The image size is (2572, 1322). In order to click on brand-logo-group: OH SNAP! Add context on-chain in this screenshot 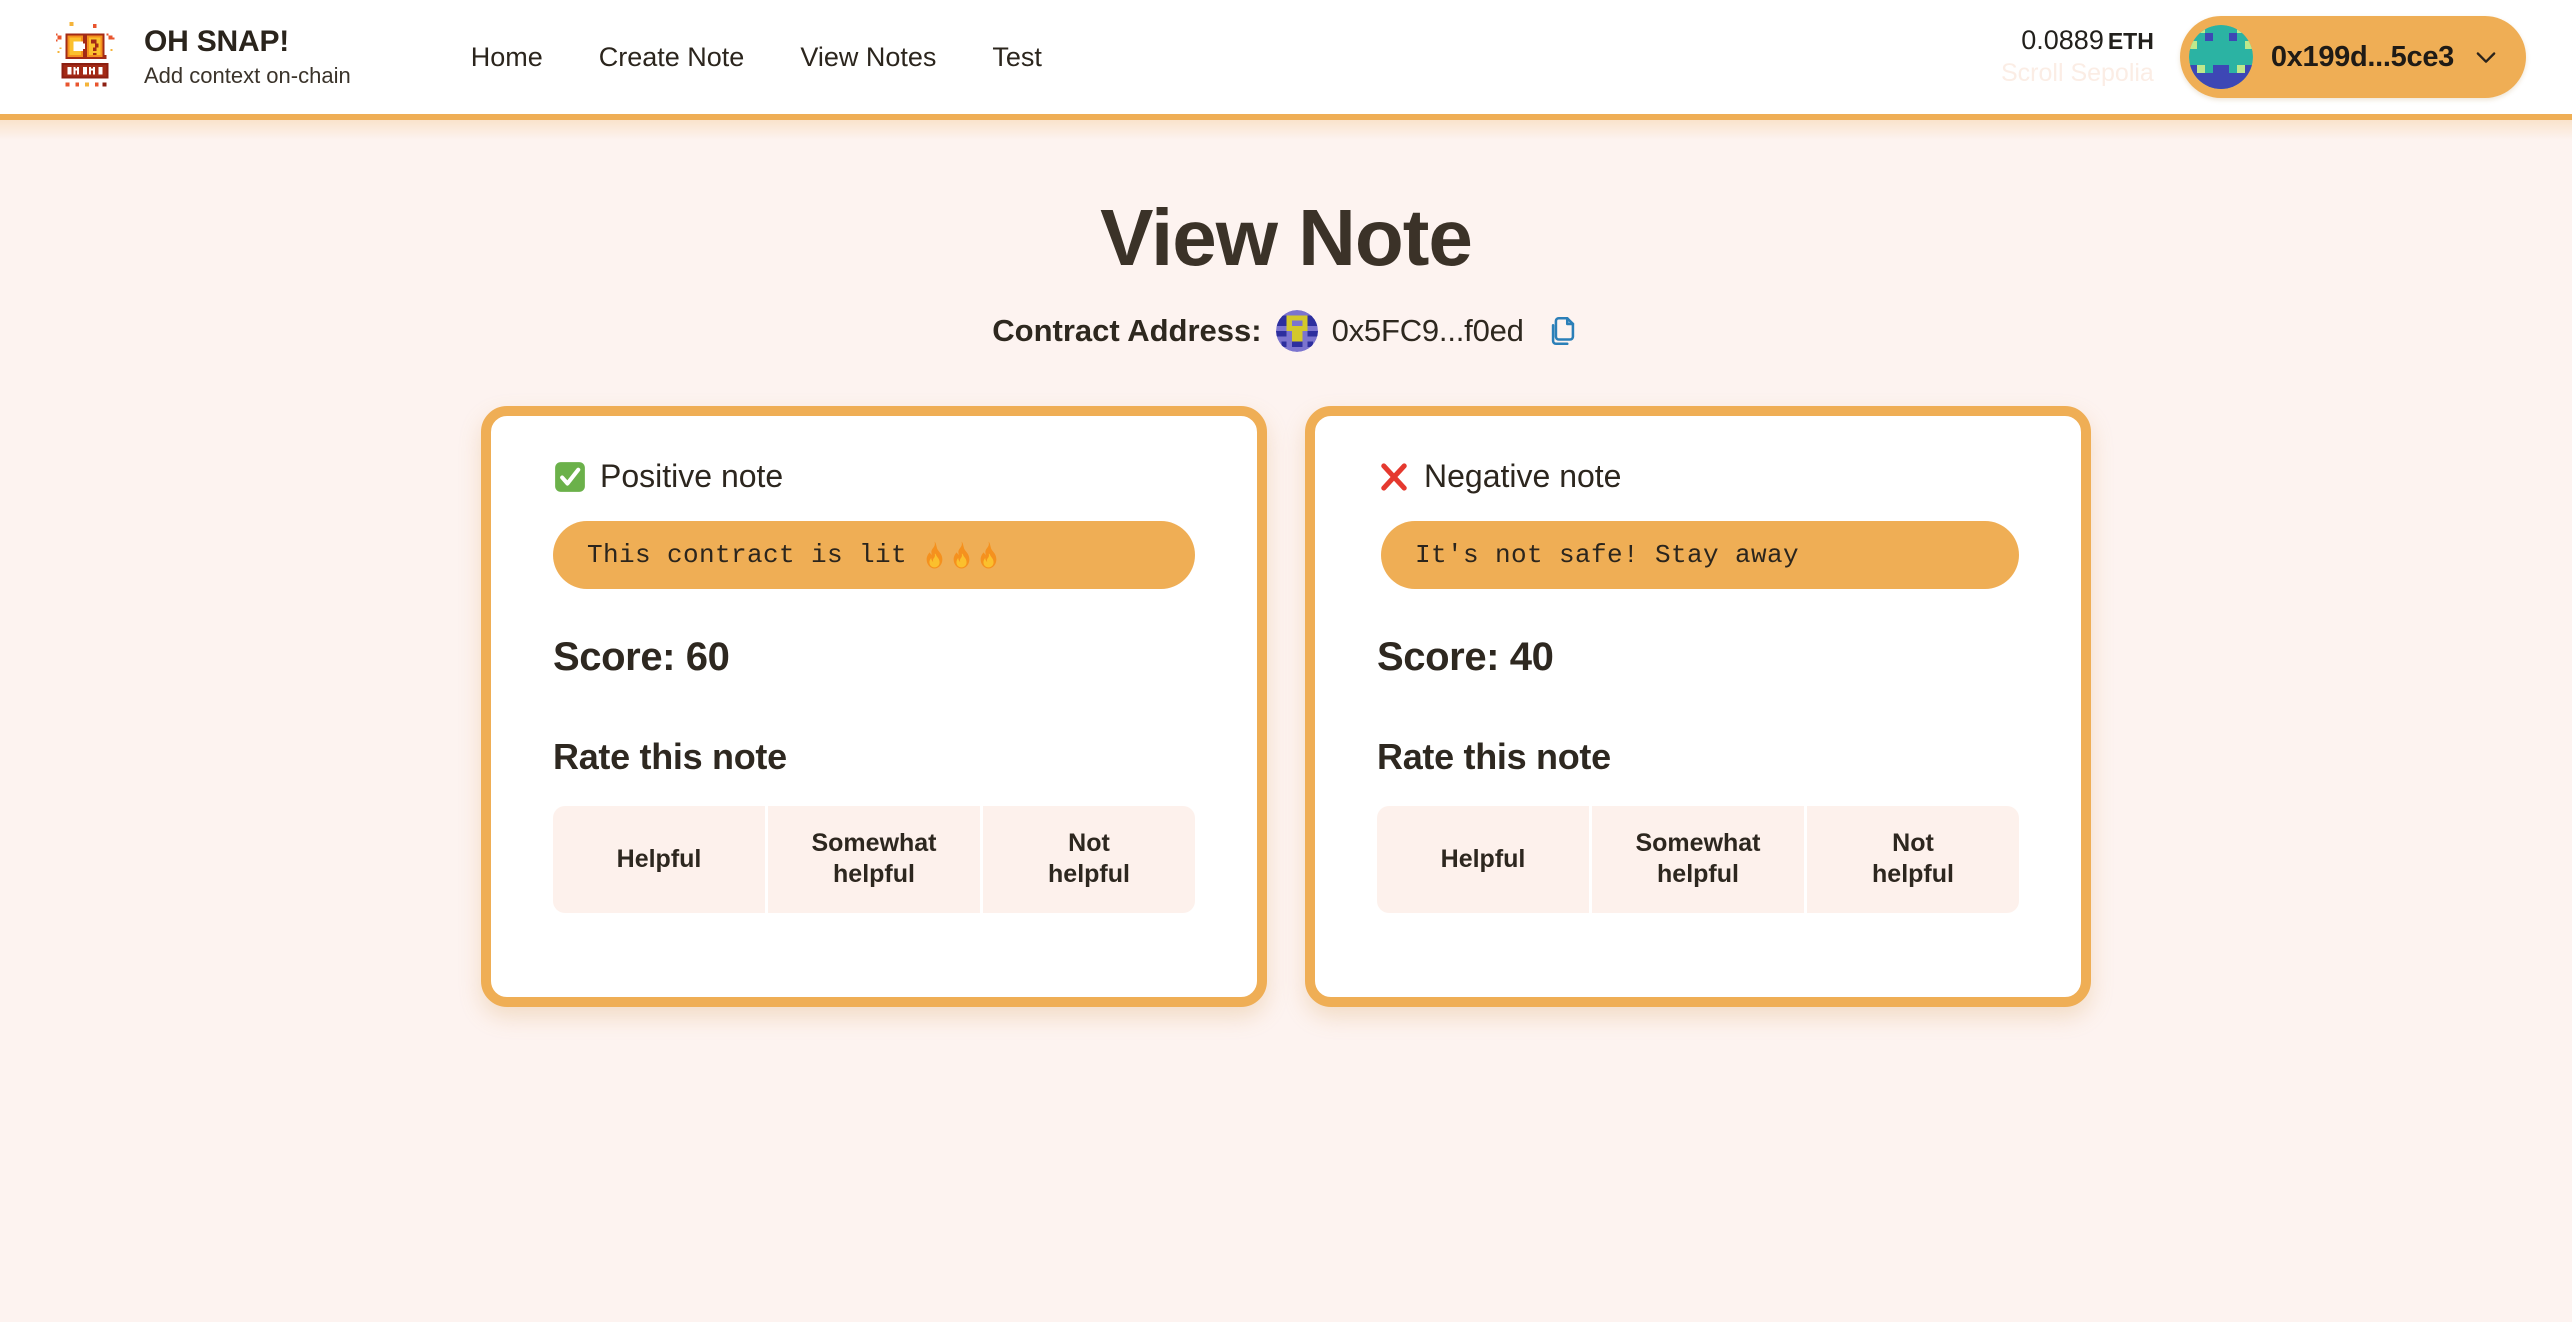, I will do `click(198, 57)`.